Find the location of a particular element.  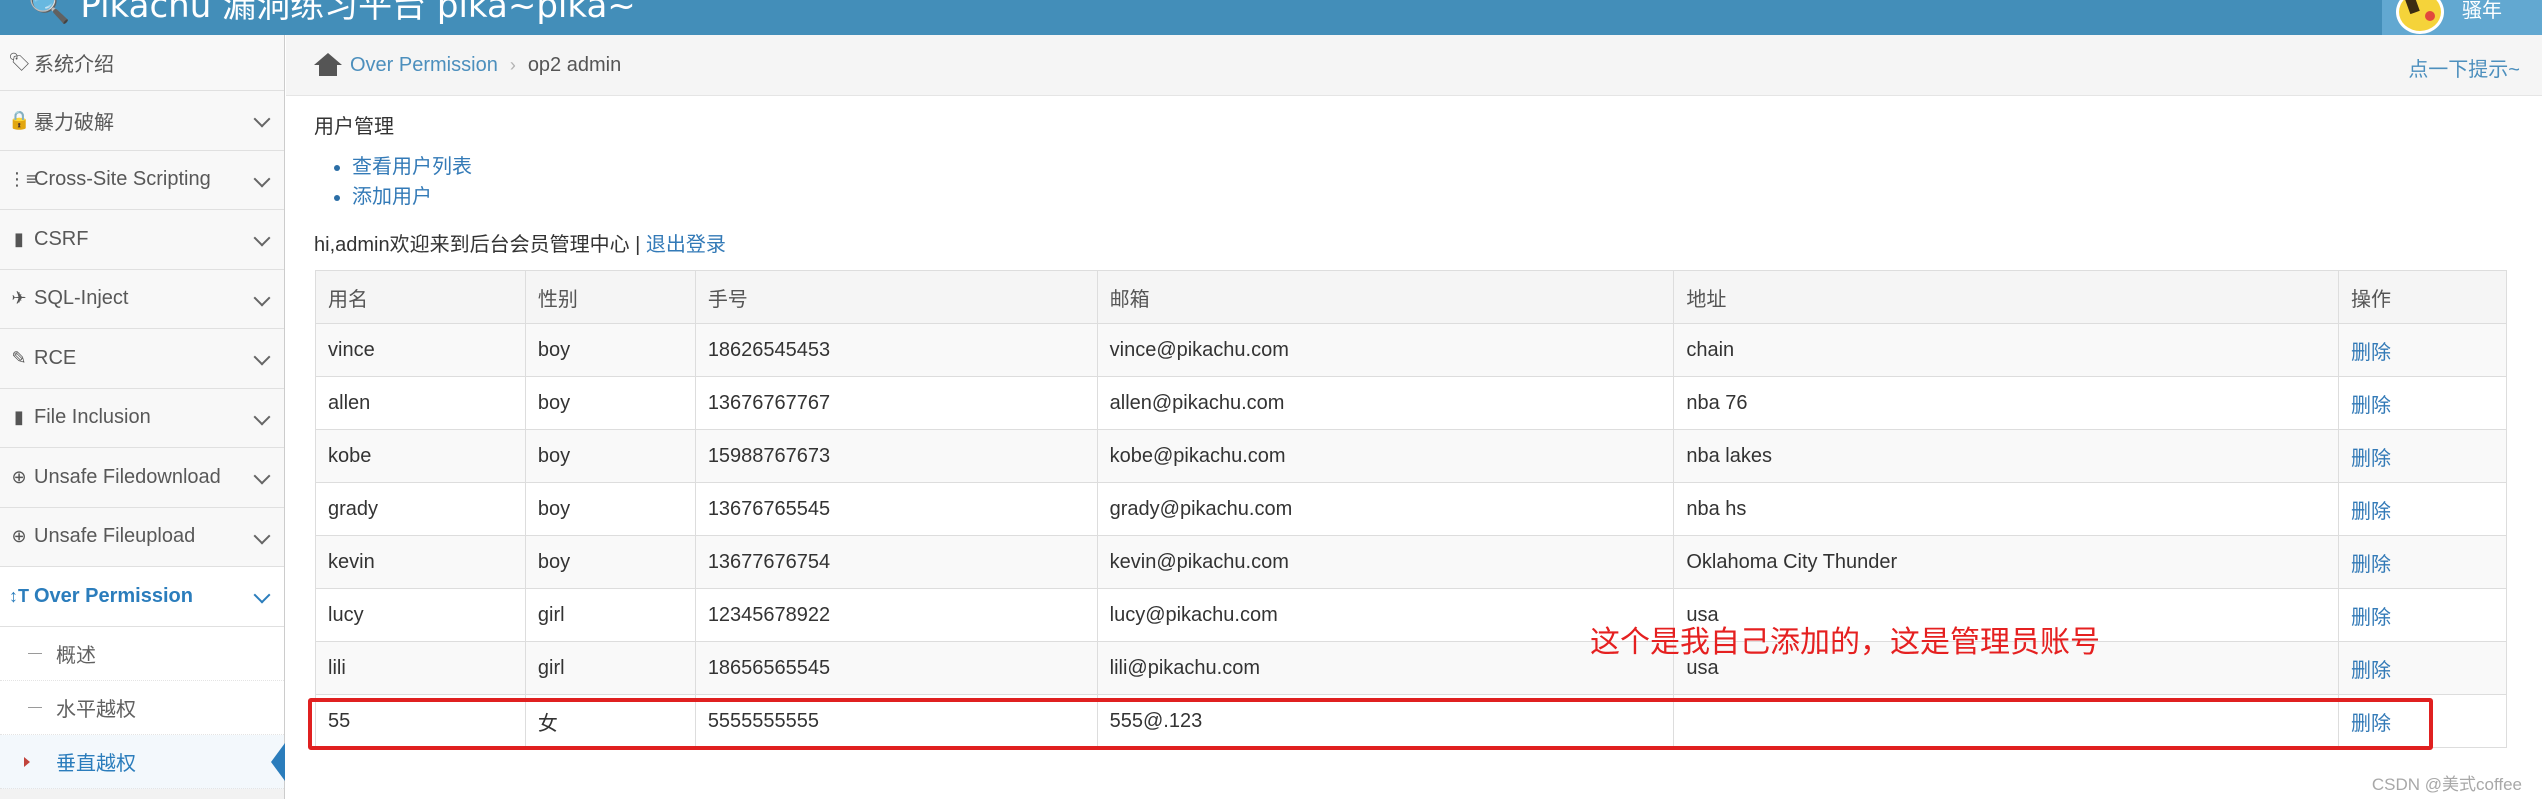

sidebar-item-over-permission: ↕T Over Permission is located at coordinates (142, 597).